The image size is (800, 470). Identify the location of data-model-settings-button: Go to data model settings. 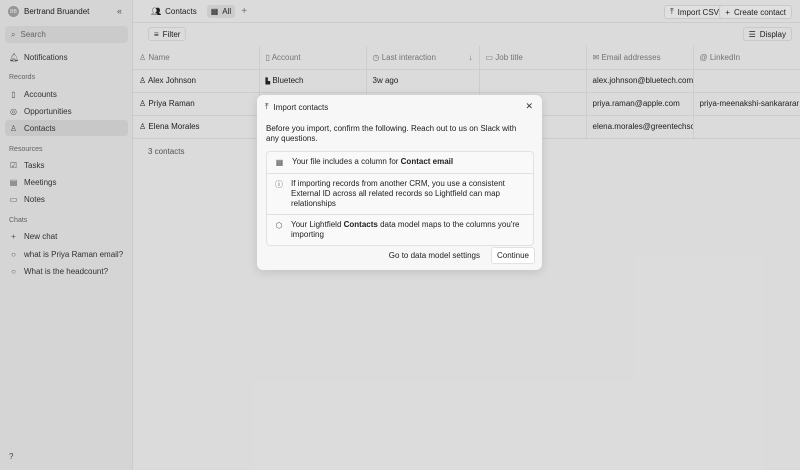
(434, 255).